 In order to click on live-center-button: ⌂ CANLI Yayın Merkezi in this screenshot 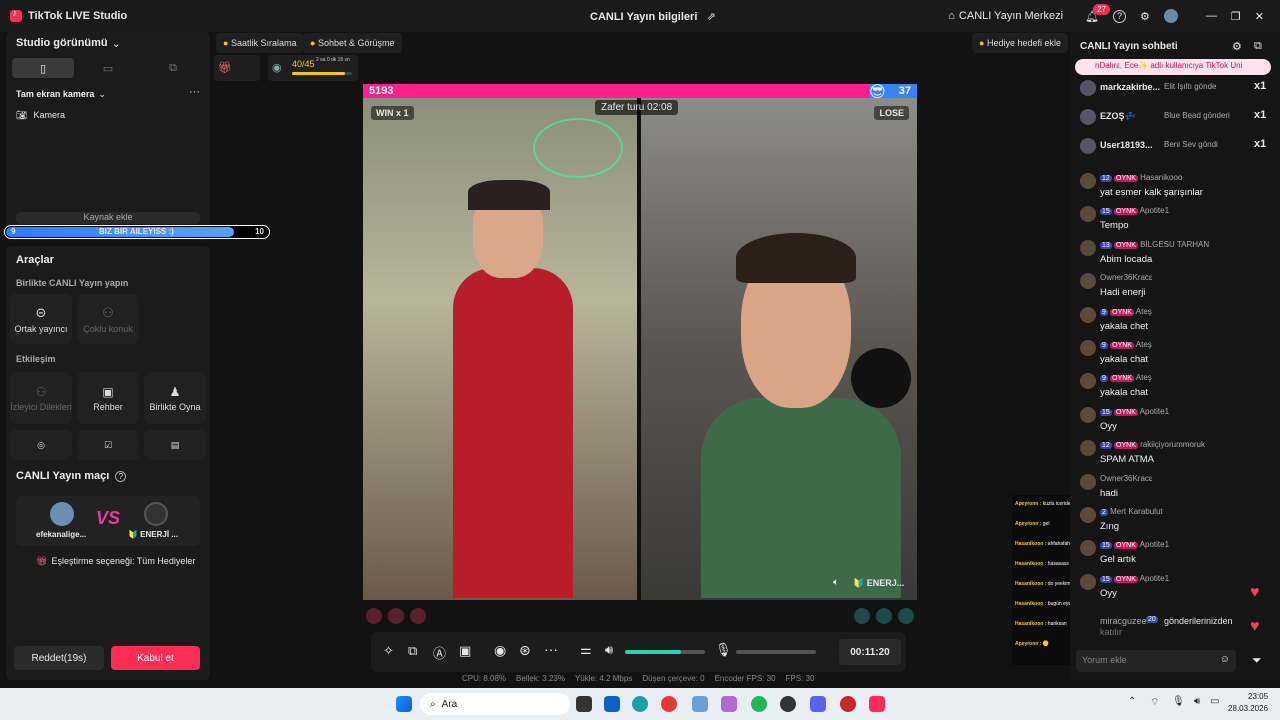, I will do `click(1005, 16)`.